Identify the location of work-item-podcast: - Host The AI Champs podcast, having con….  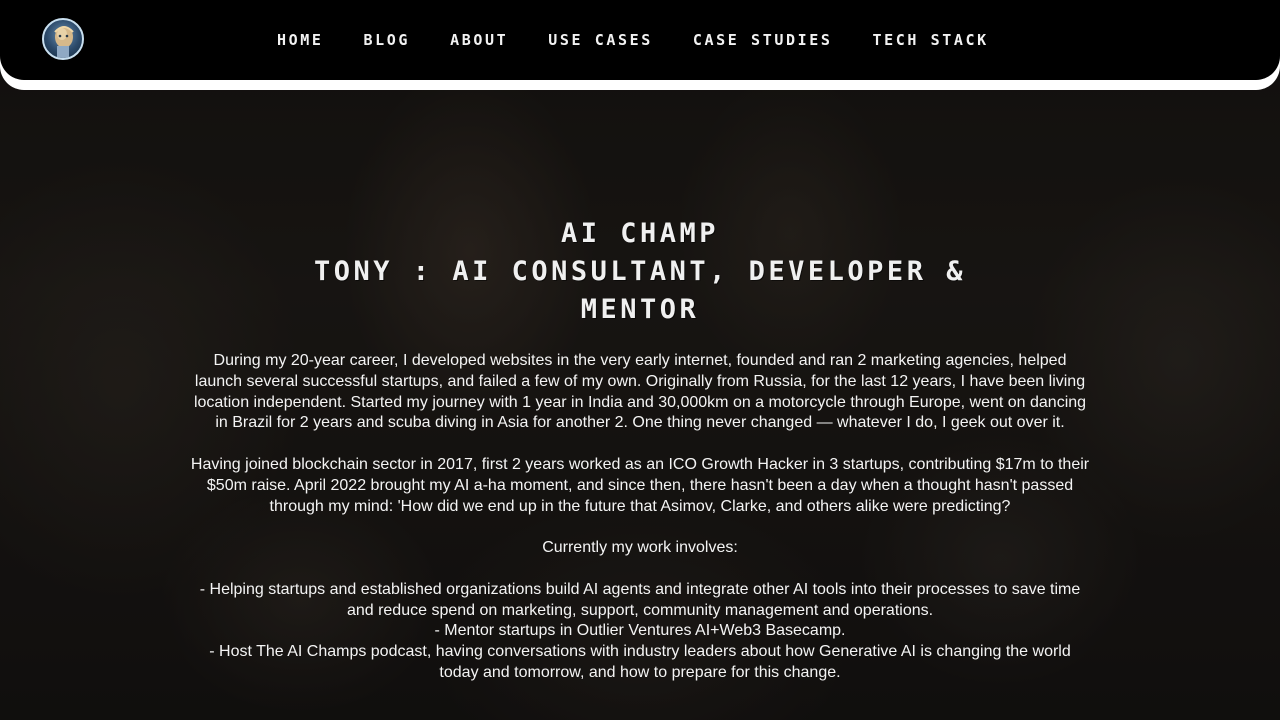
(640, 662).